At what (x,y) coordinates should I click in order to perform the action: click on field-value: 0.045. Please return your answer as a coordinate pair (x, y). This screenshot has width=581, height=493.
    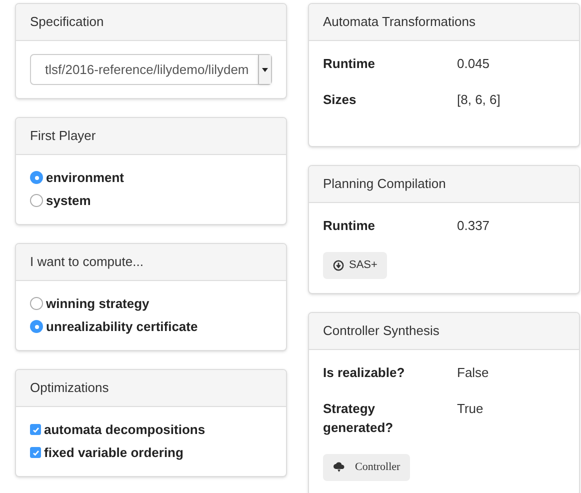
    Looking at the image, I should click on (473, 64).